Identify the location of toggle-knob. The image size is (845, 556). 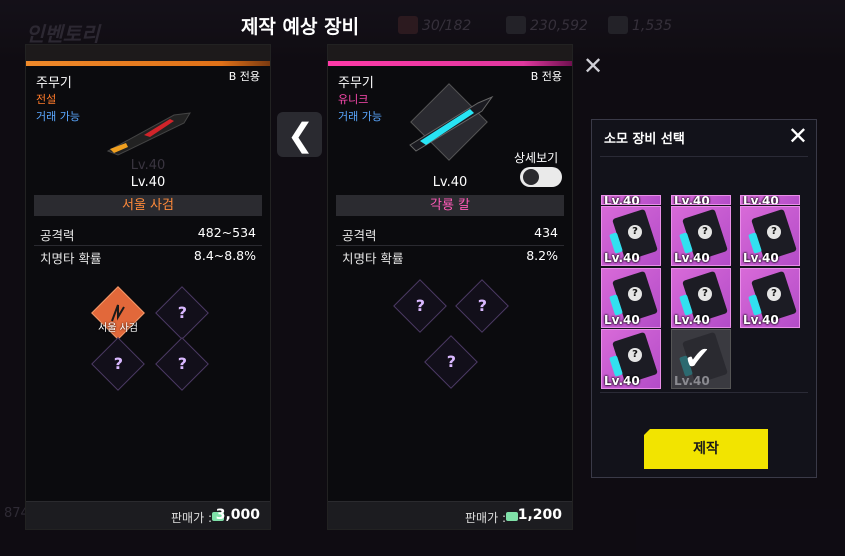
(531, 177).